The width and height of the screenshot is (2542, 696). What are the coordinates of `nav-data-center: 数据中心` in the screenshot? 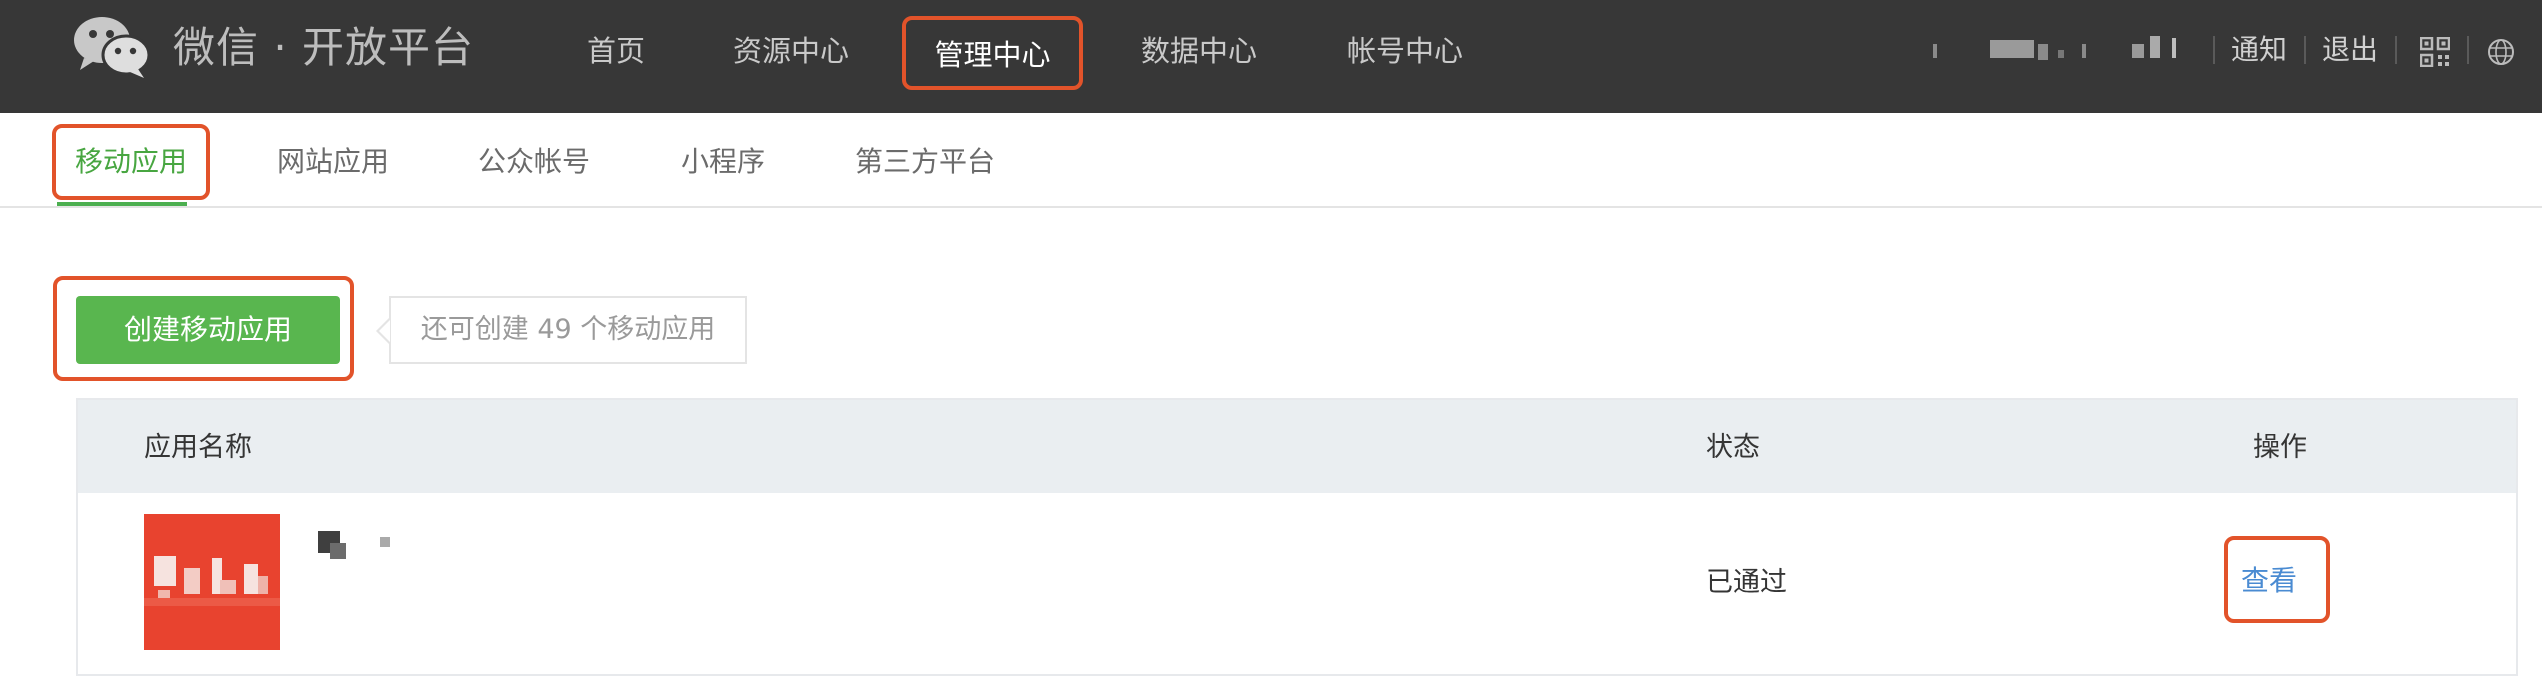 It's located at (1199, 53).